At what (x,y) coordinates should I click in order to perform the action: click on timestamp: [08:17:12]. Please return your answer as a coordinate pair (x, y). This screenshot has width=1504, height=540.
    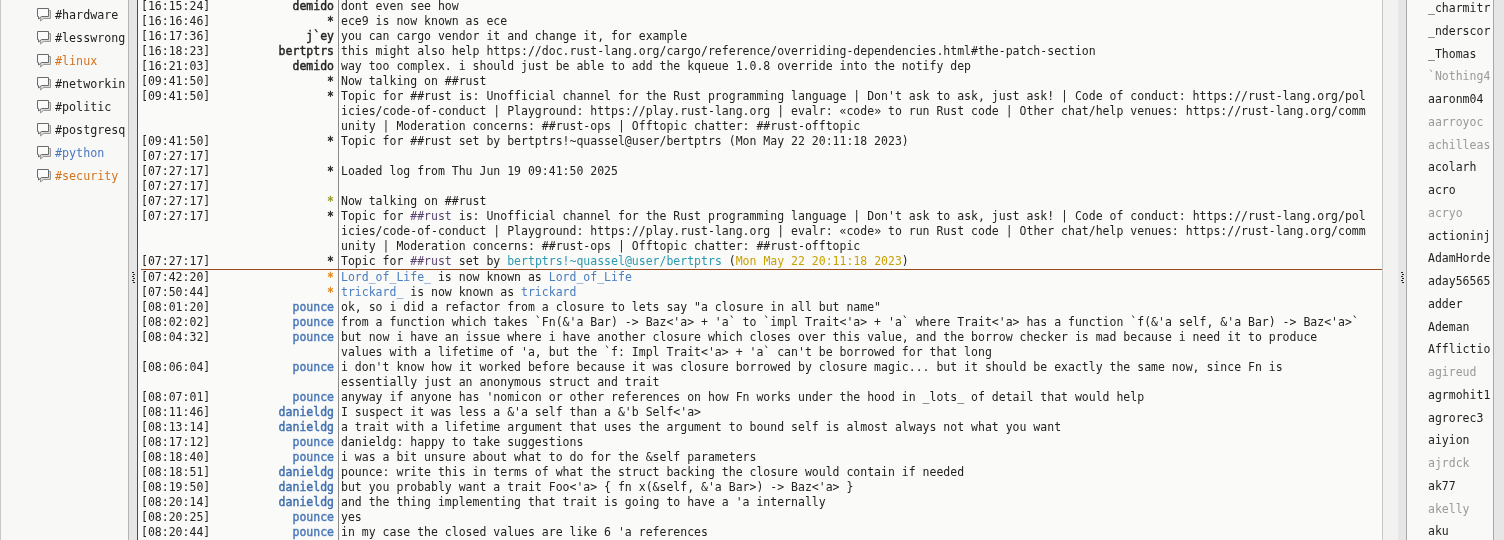
    Looking at the image, I should click on (176, 442).